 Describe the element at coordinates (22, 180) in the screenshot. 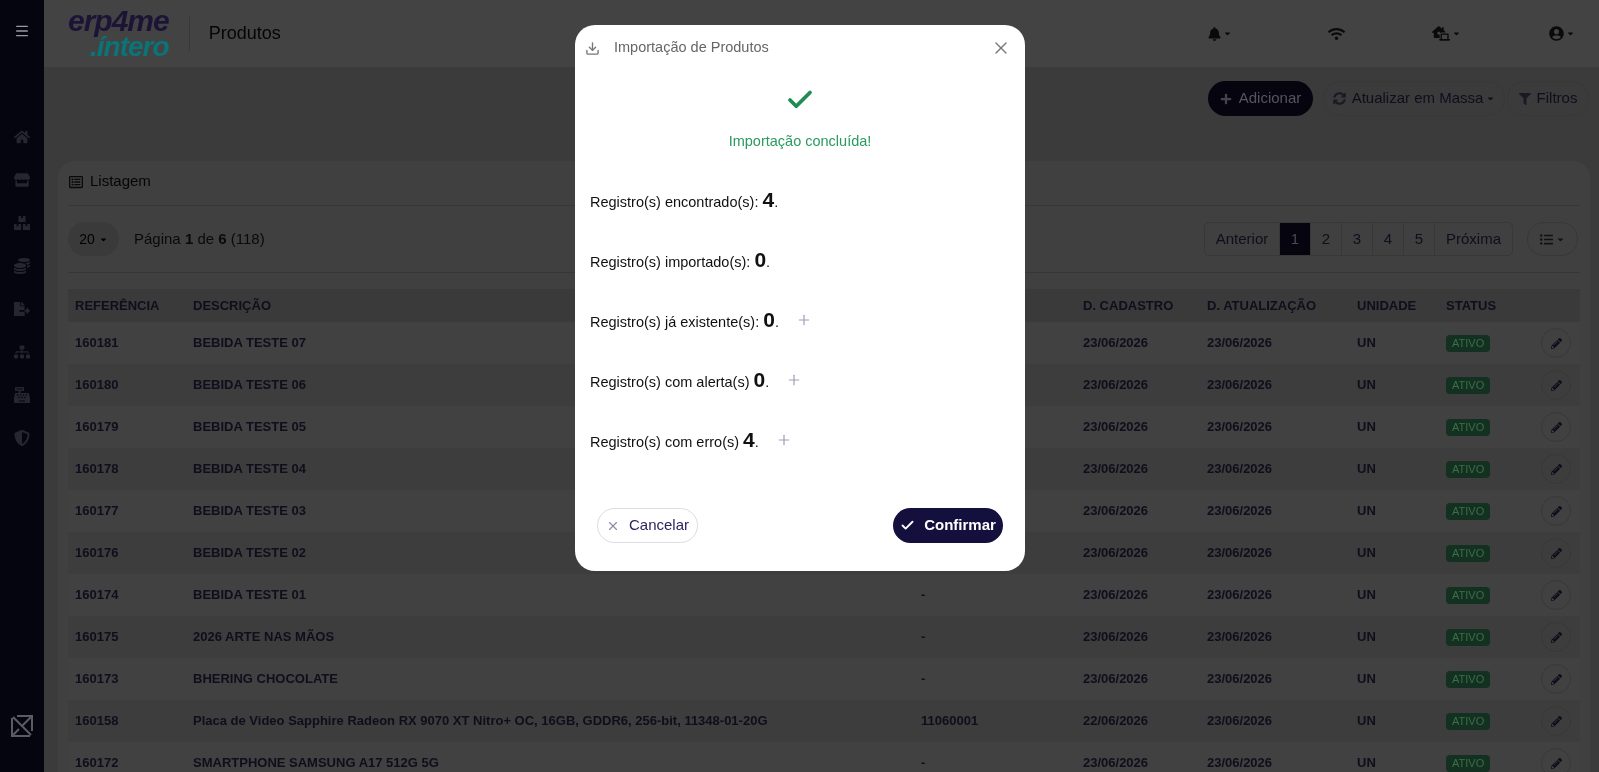

I see `store-icon` at that location.